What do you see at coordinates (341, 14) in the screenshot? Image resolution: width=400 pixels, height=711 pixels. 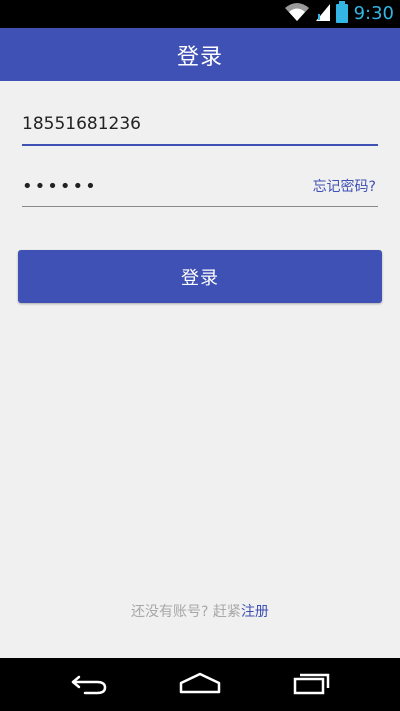 I see `battery-icon` at bounding box center [341, 14].